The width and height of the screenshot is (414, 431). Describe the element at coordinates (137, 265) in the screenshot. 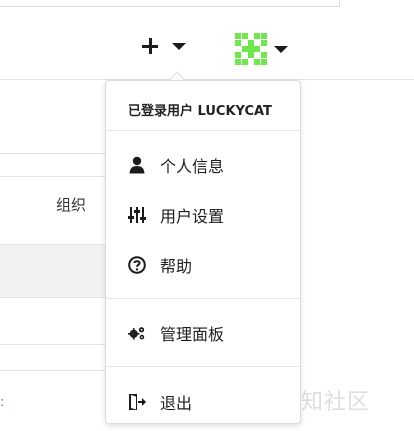

I see `question-circle-icon` at that location.